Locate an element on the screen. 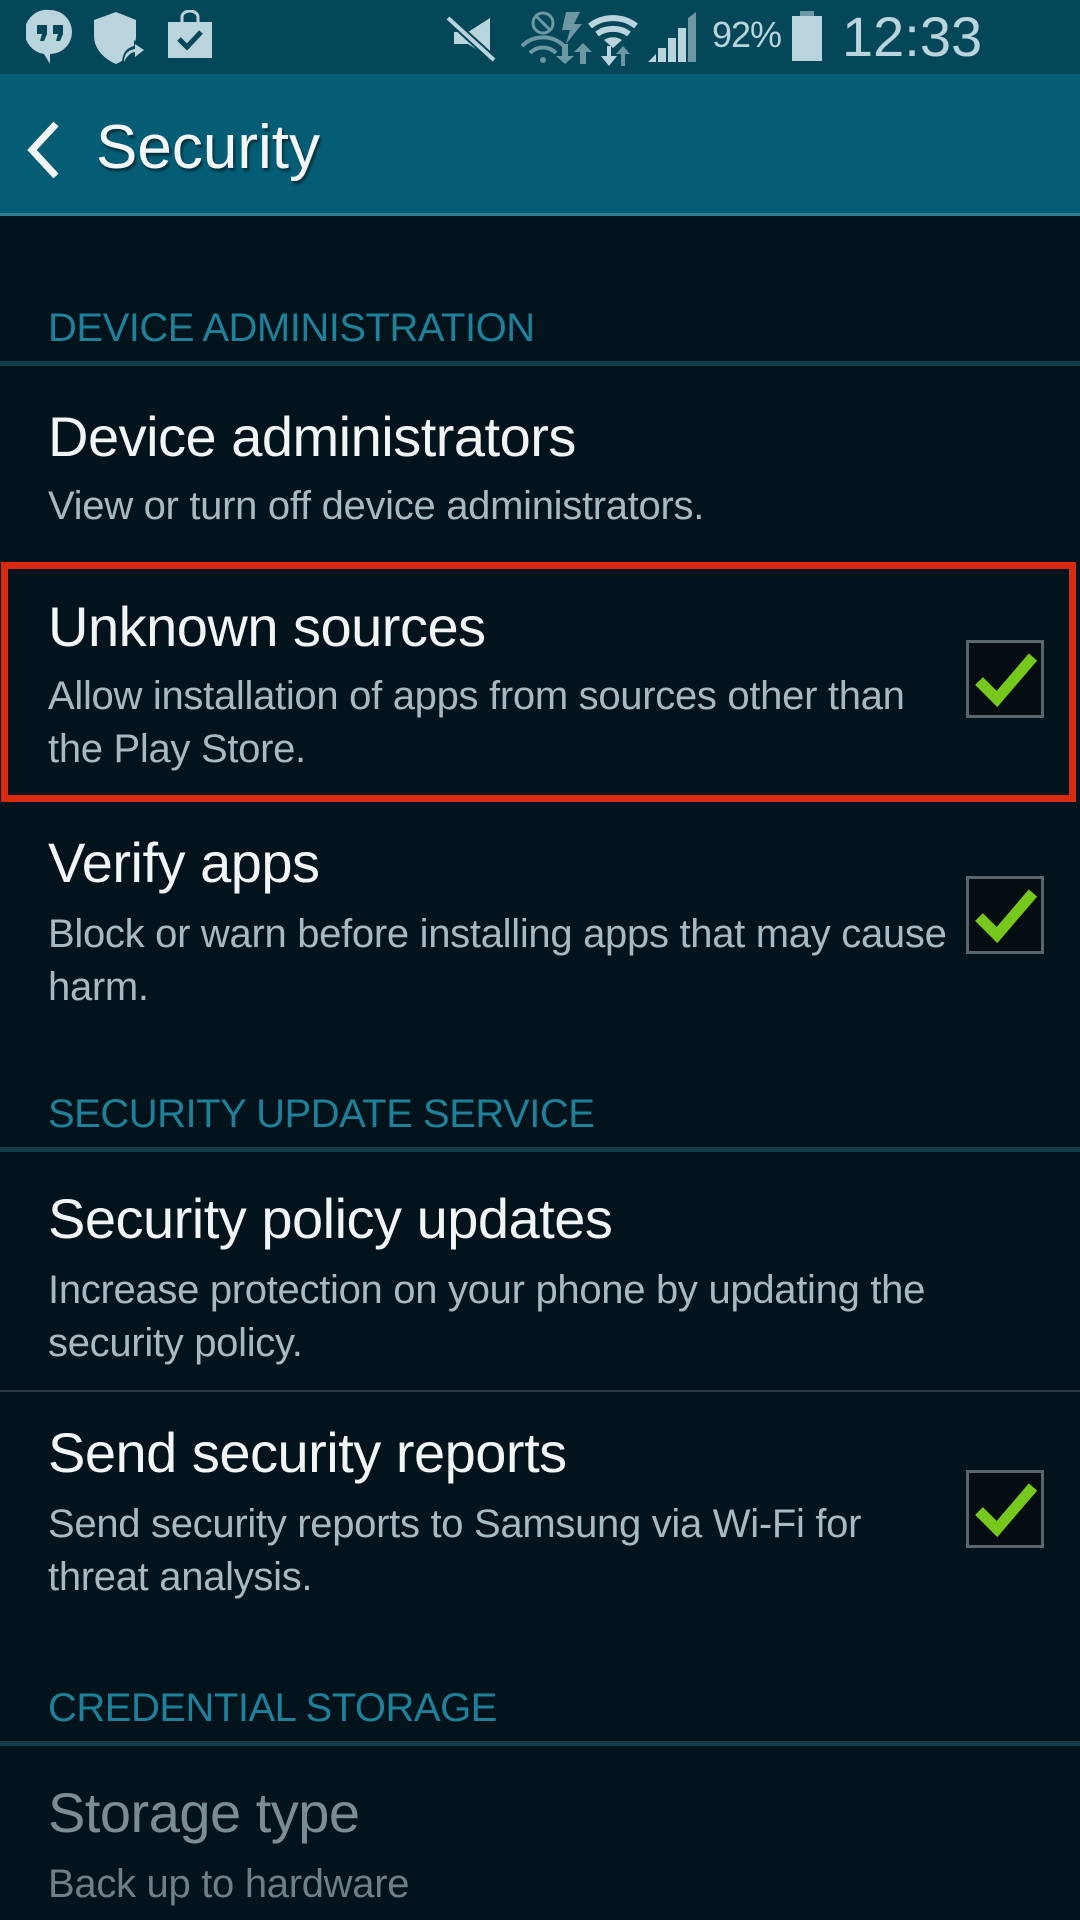 This screenshot has height=1920, width=1080. pref-title: Security policy updates is located at coordinates (330, 1218).